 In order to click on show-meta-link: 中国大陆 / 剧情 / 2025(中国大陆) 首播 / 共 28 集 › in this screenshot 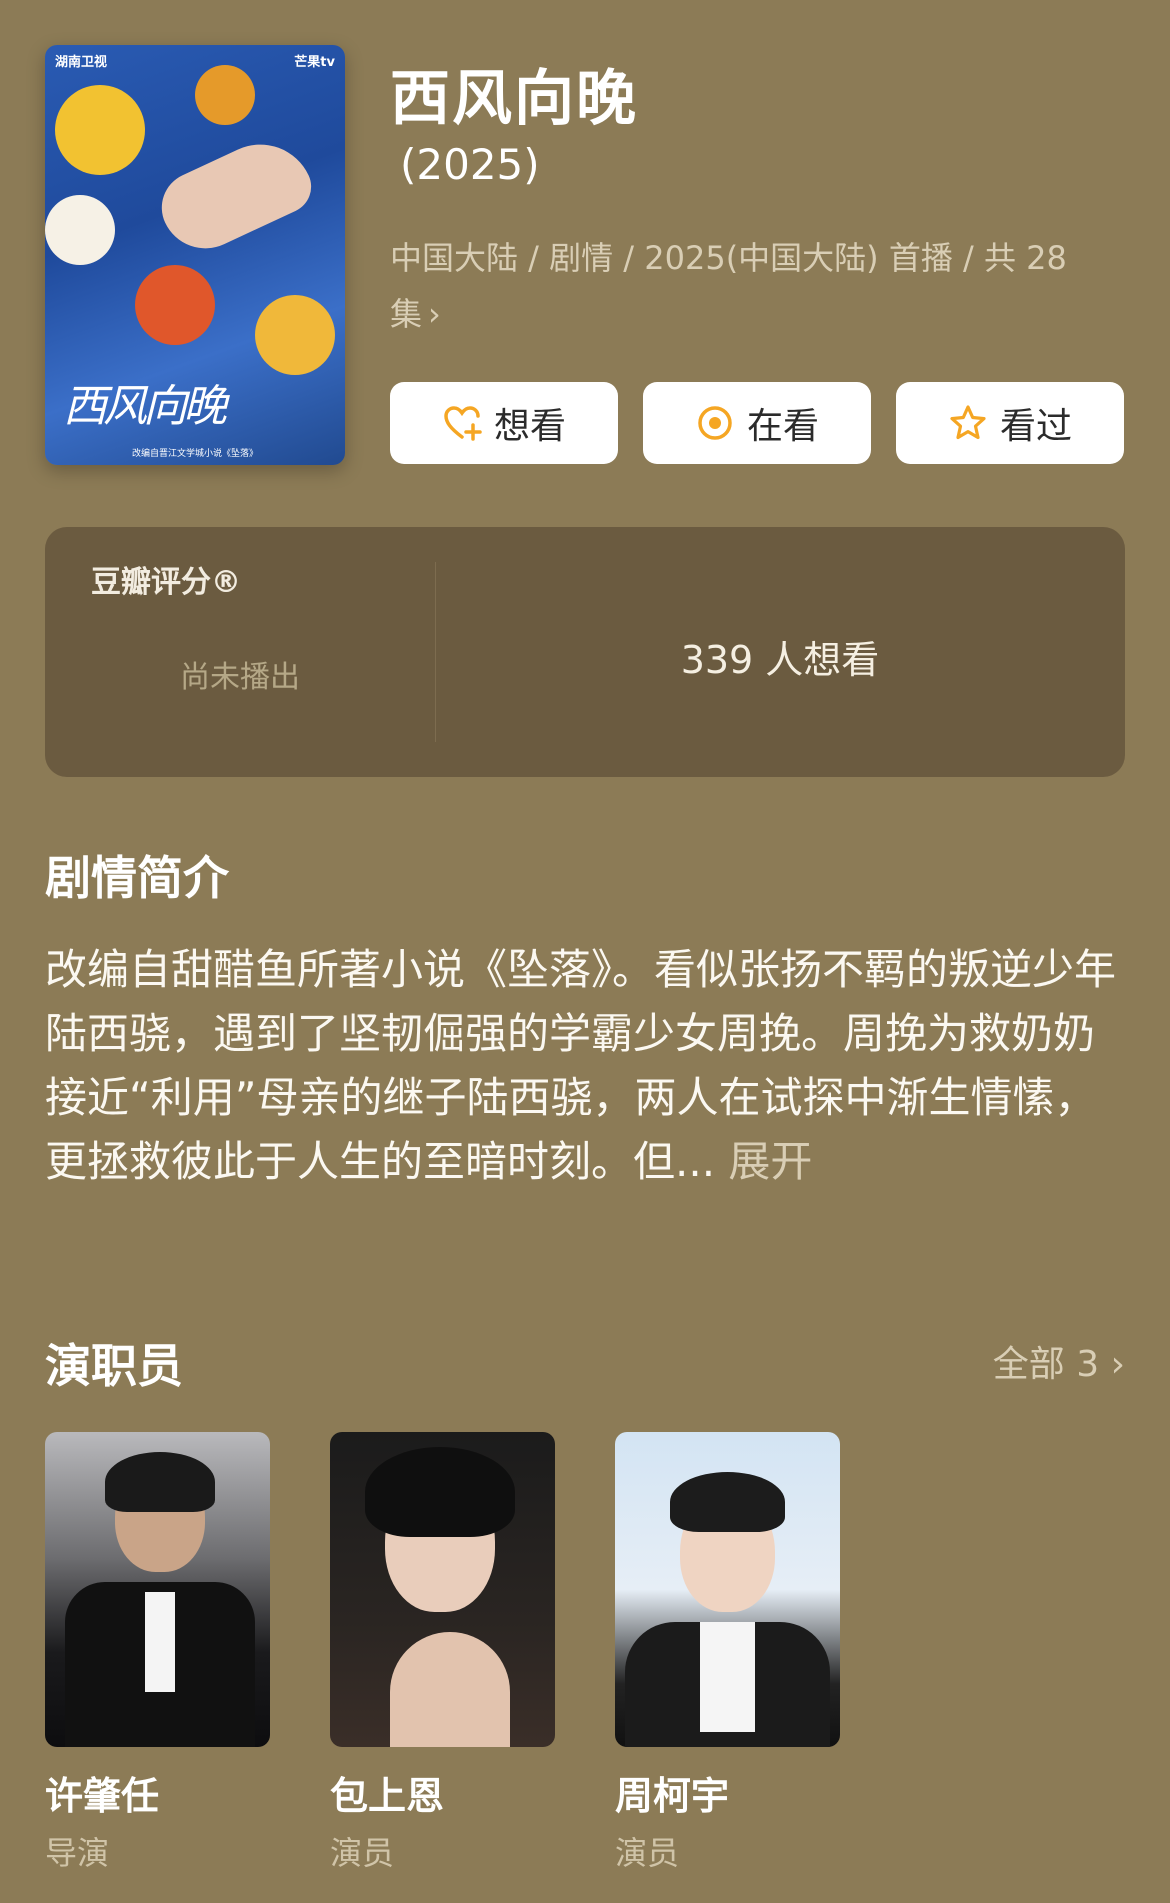, I will do `click(740, 286)`.